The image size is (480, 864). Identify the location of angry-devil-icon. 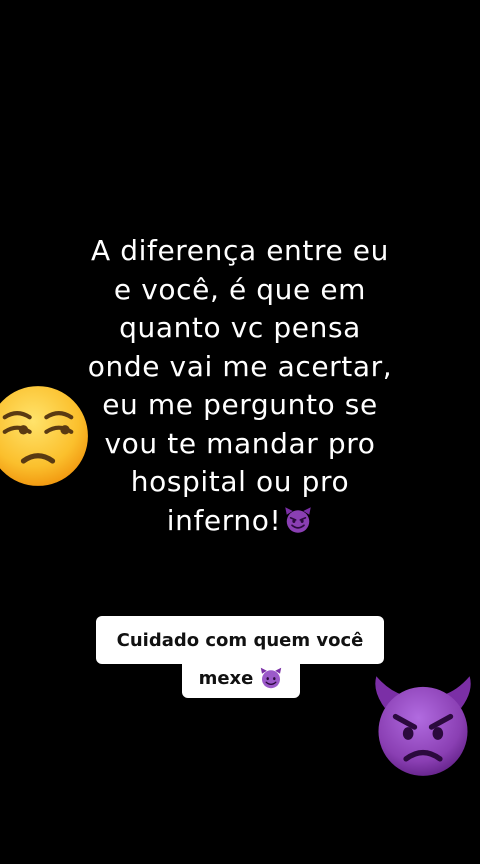
(423, 726).